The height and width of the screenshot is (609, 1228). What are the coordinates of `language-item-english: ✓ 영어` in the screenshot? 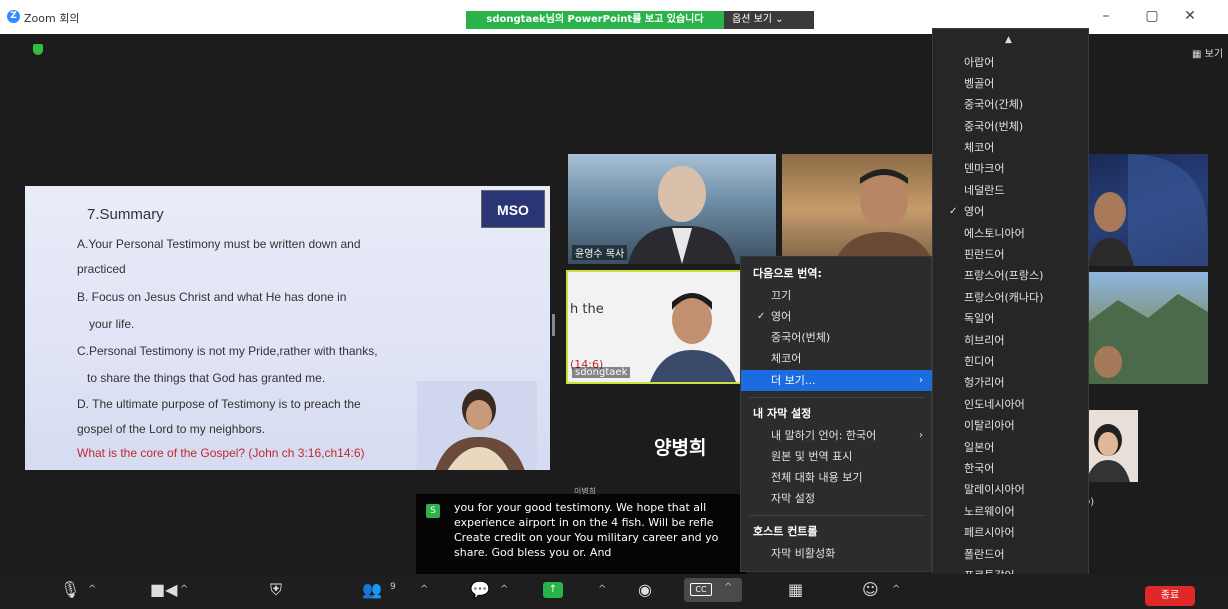 It's located at (1010, 212).